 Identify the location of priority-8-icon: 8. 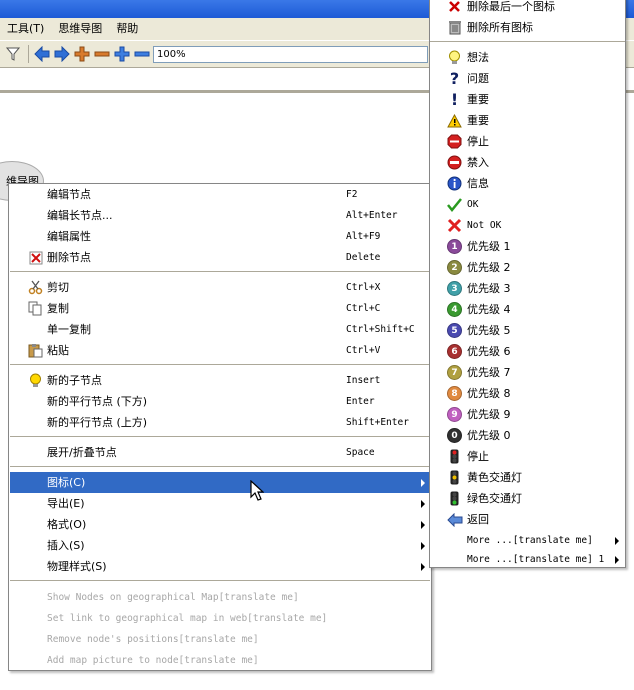
(454, 393).